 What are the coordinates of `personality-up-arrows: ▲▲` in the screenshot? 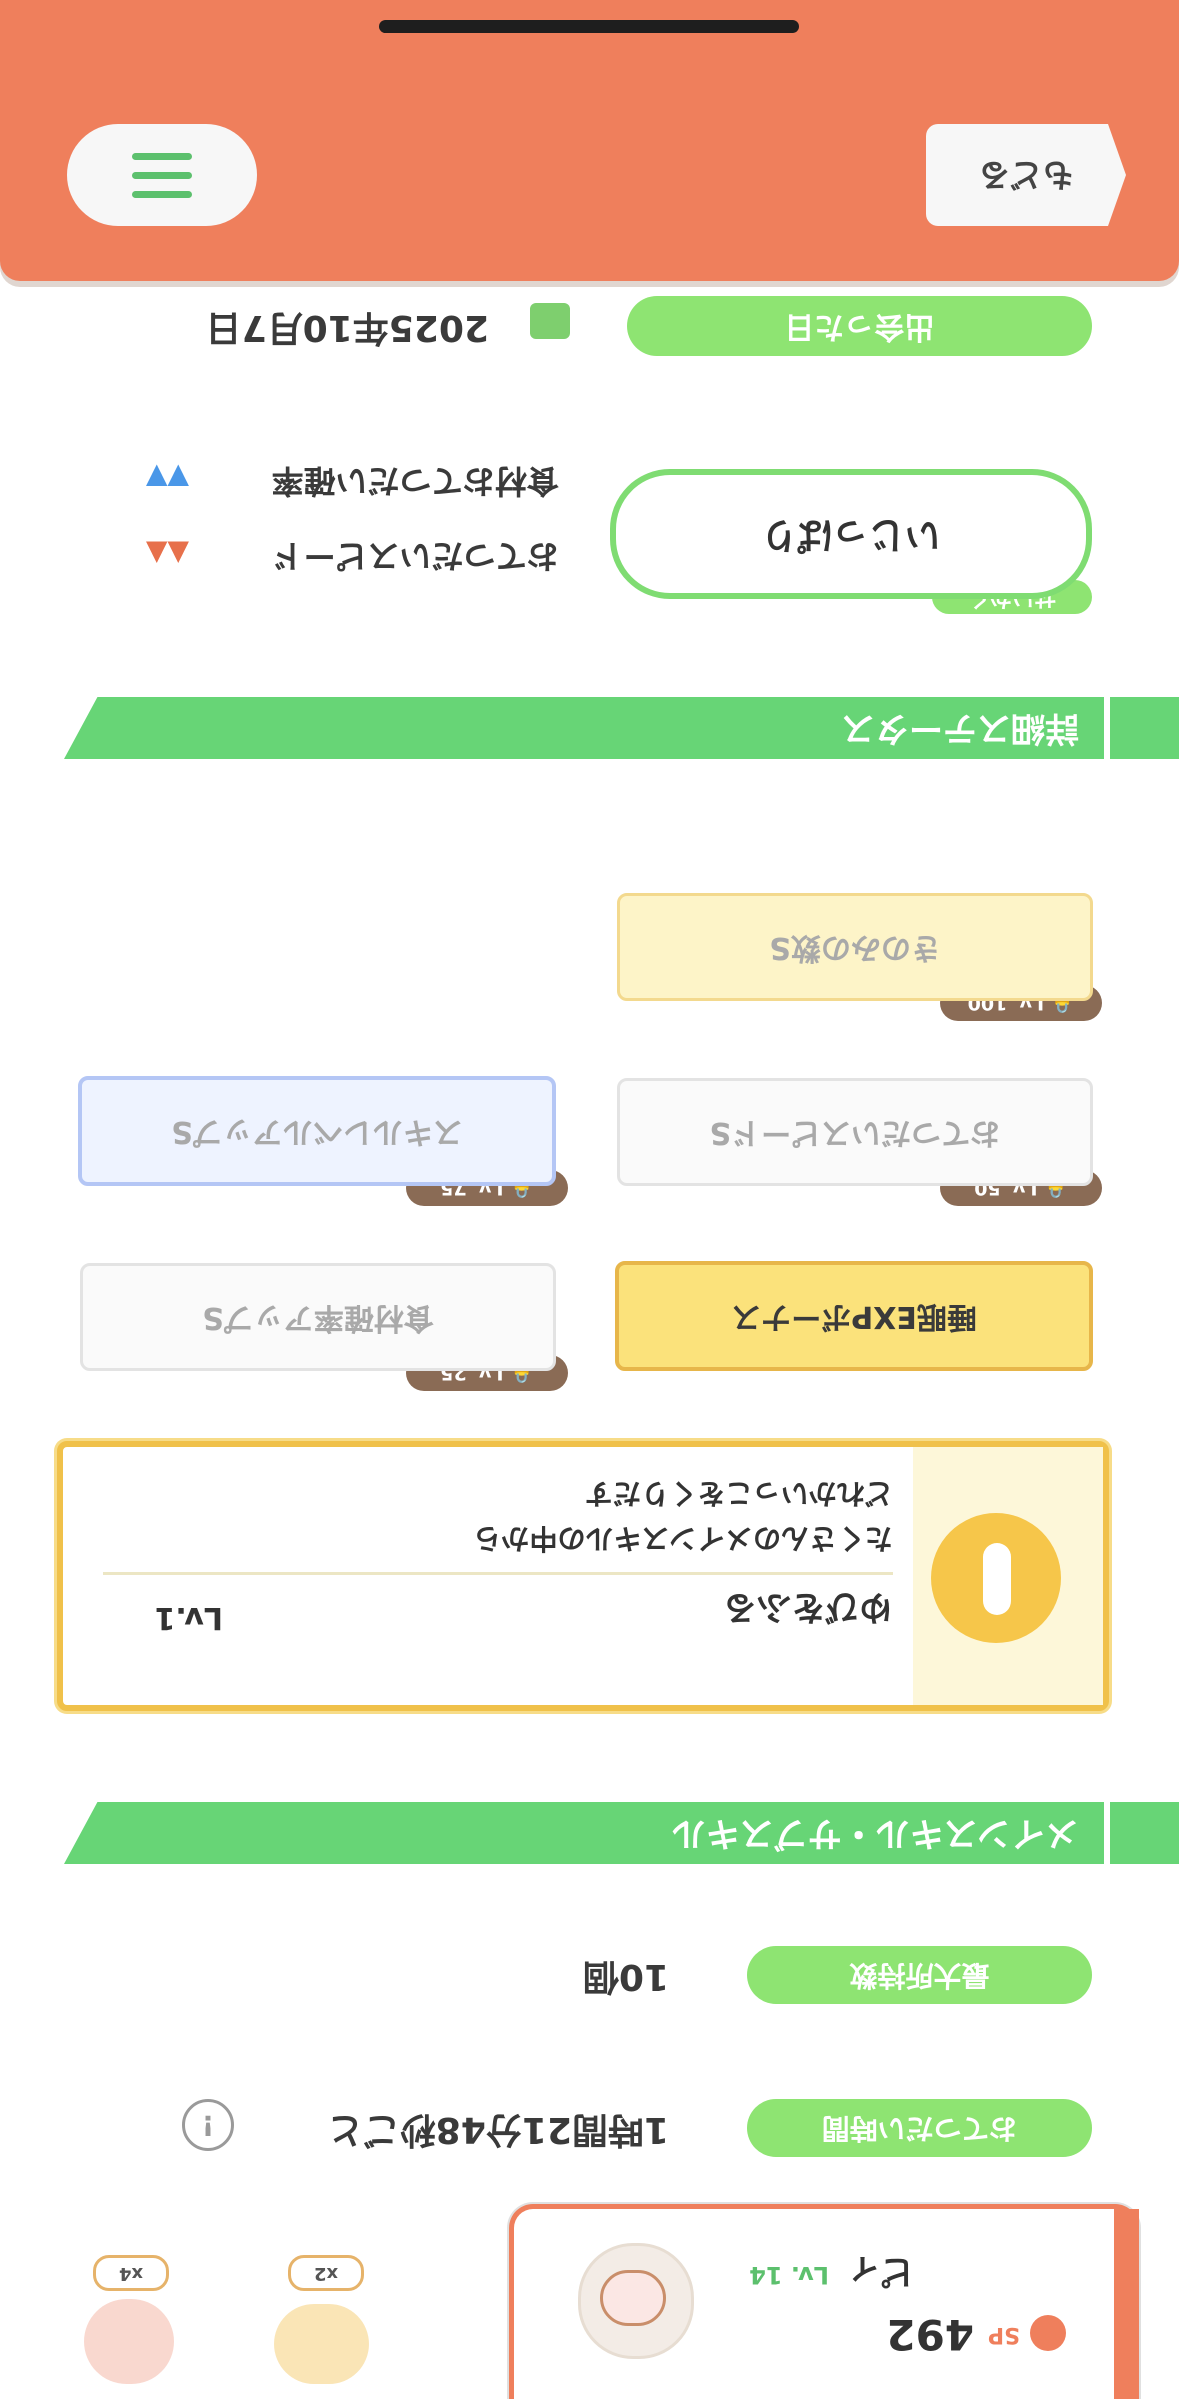 It's located at (167, 554).